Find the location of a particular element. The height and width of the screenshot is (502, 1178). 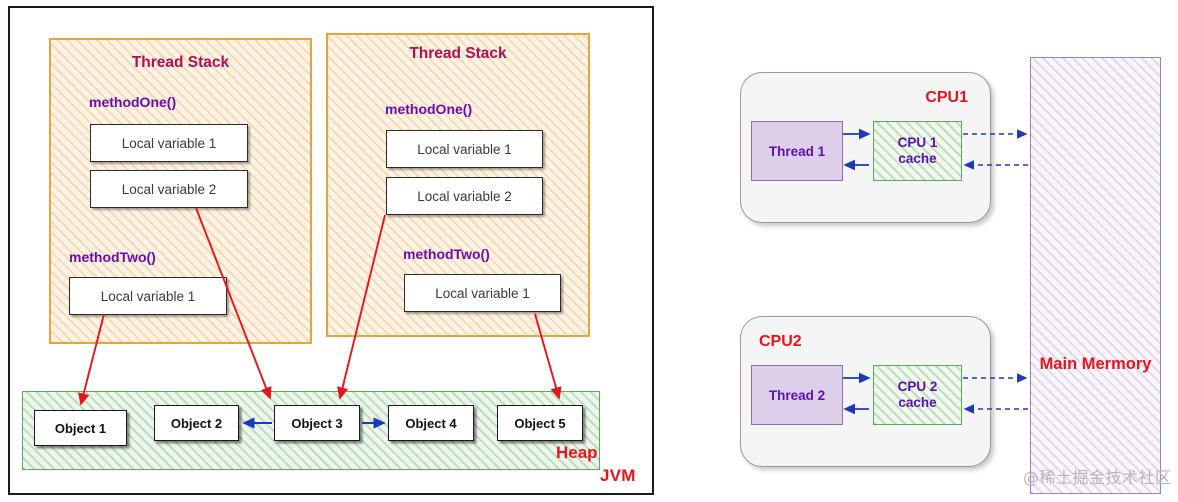

cpu2-title: CPU2 is located at coordinates (780, 341).